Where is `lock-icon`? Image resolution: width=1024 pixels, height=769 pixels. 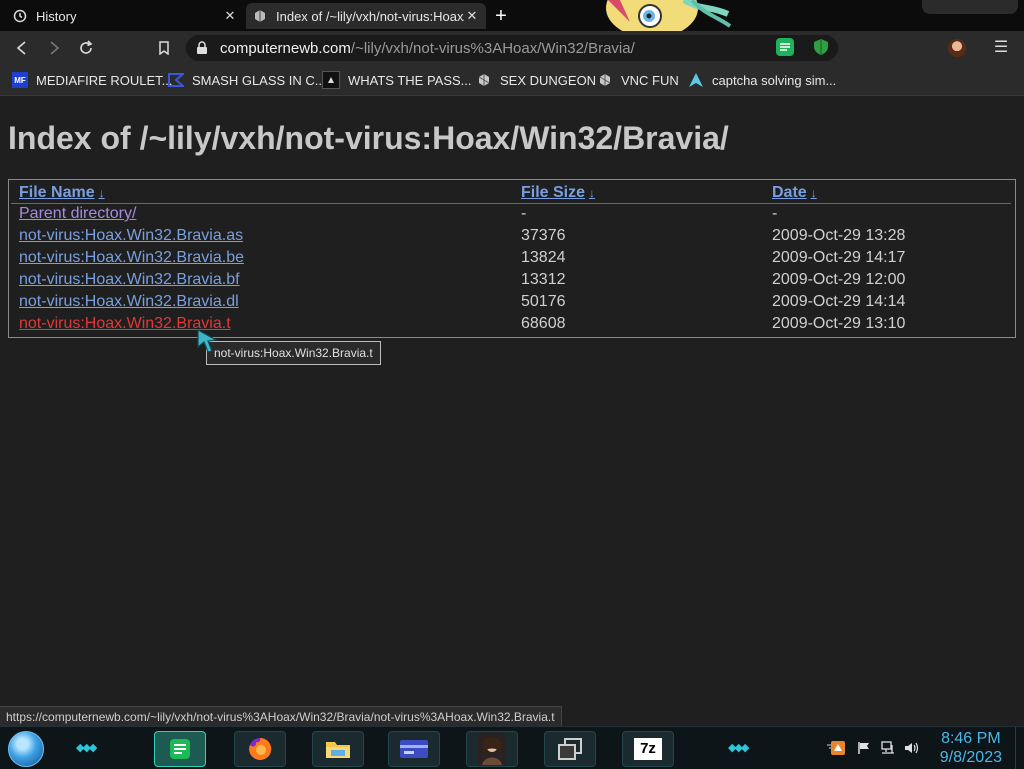
lock-icon is located at coordinates (203, 48).